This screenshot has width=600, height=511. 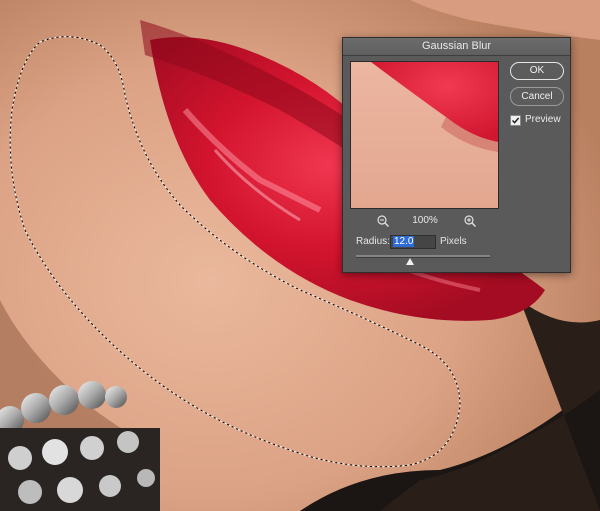 I want to click on cancel-button: Cancel, so click(x=537, y=96).